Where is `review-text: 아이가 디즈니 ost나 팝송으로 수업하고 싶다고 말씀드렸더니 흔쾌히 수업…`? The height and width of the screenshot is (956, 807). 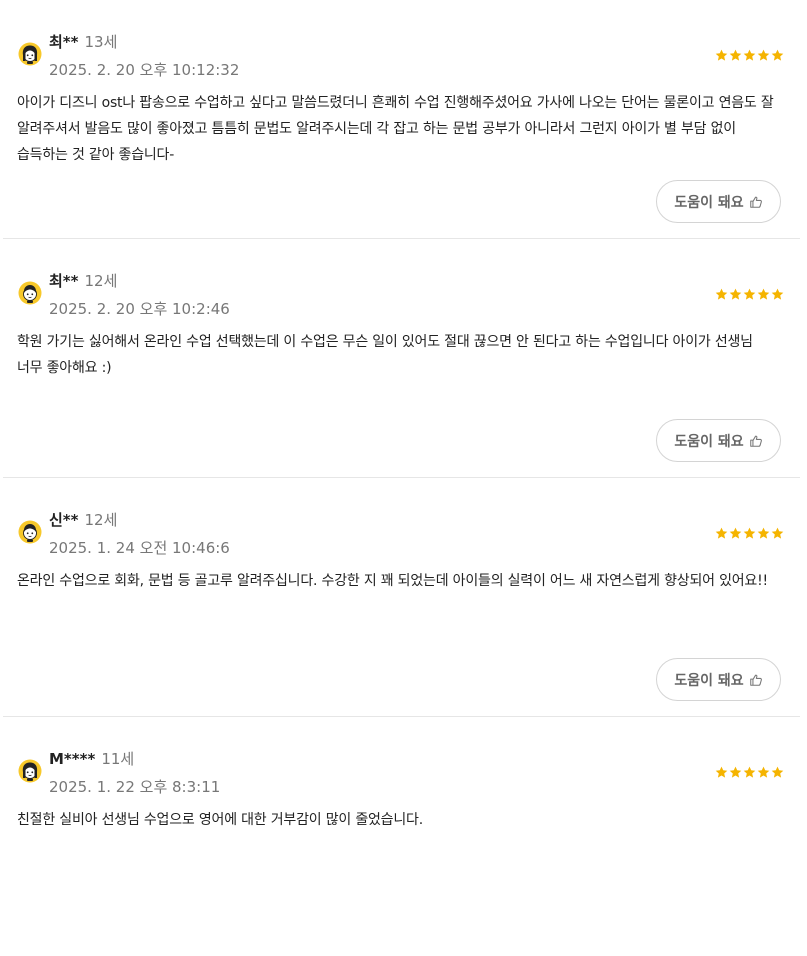 review-text: 아이가 디즈니 ost나 팝송으로 수업하고 싶다고 말씀드렸더니 흔쾌히 수업… is located at coordinates (395, 129).